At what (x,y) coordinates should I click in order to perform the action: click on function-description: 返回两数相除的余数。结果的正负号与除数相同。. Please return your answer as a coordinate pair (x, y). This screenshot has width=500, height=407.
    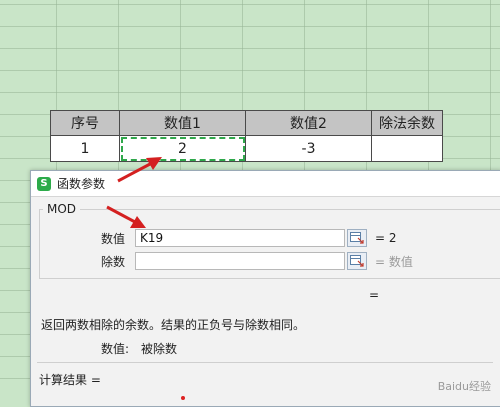
    Looking at the image, I should click on (173, 325).